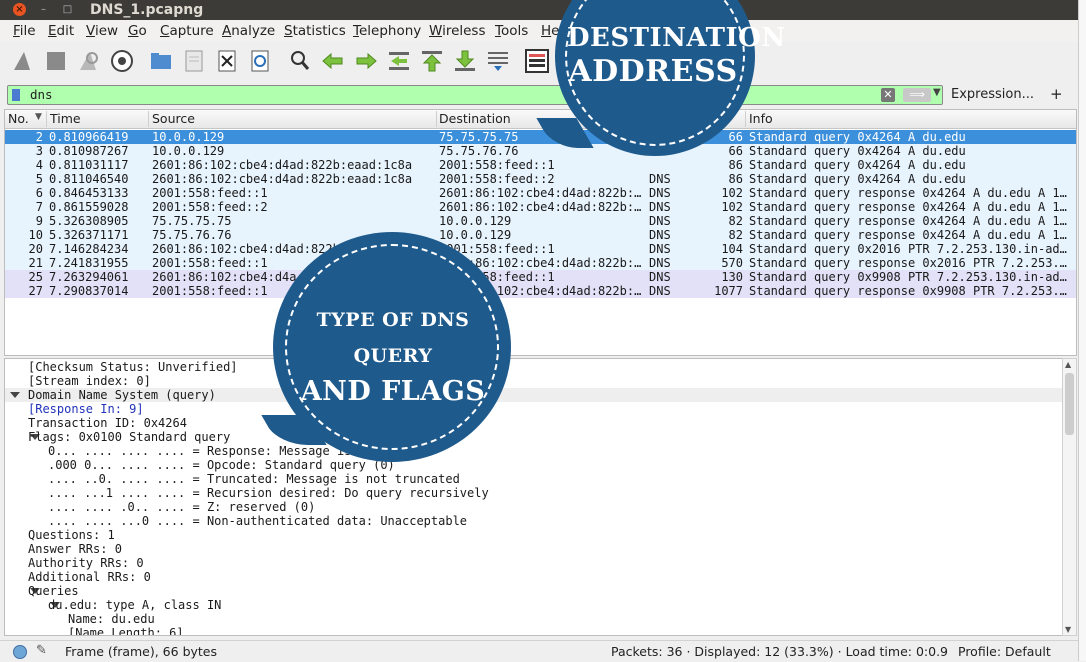 This screenshot has height=662, width=1086. What do you see at coordinates (1069, 497) in the screenshot?
I see `details-scrollbar: ▲ ▼` at bounding box center [1069, 497].